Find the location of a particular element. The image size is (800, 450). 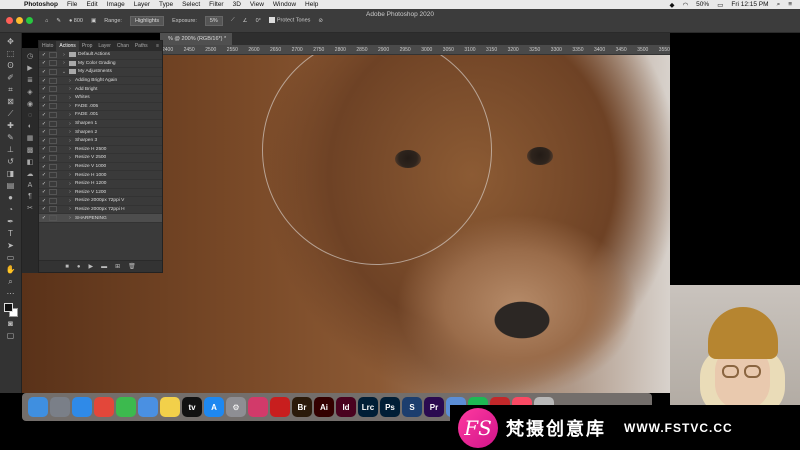

minimize-window-button is located at coordinates (19, 20).